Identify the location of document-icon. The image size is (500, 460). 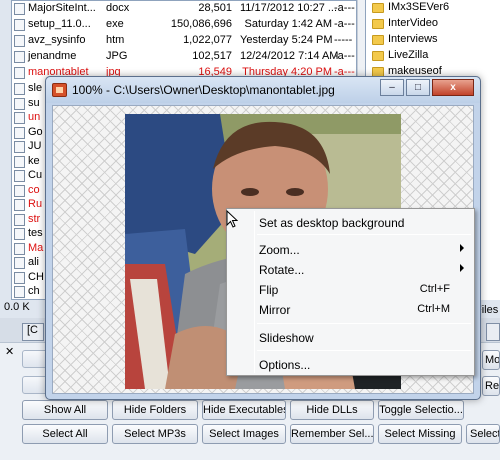
(19, 9).